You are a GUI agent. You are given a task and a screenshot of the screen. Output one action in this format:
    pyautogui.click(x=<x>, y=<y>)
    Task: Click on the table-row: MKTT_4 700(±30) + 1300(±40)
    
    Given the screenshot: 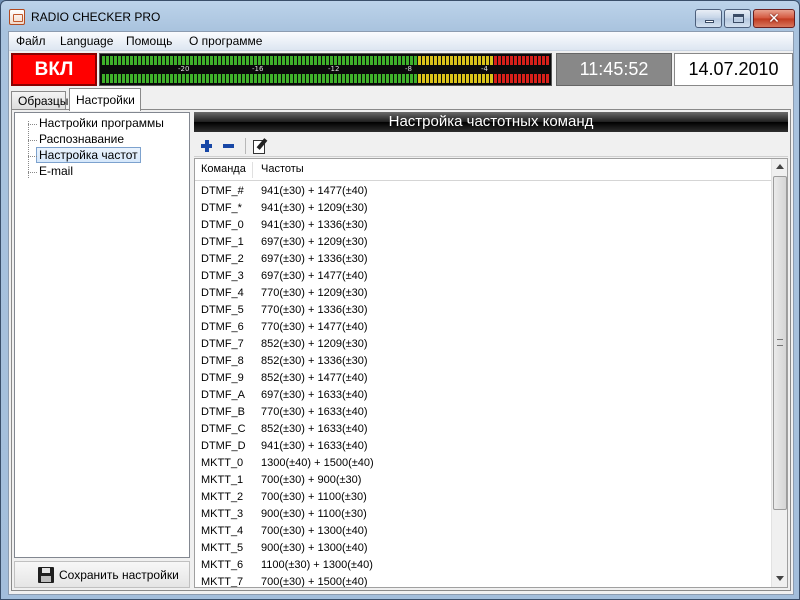 What is the action you would take?
    pyautogui.click(x=483, y=531)
    